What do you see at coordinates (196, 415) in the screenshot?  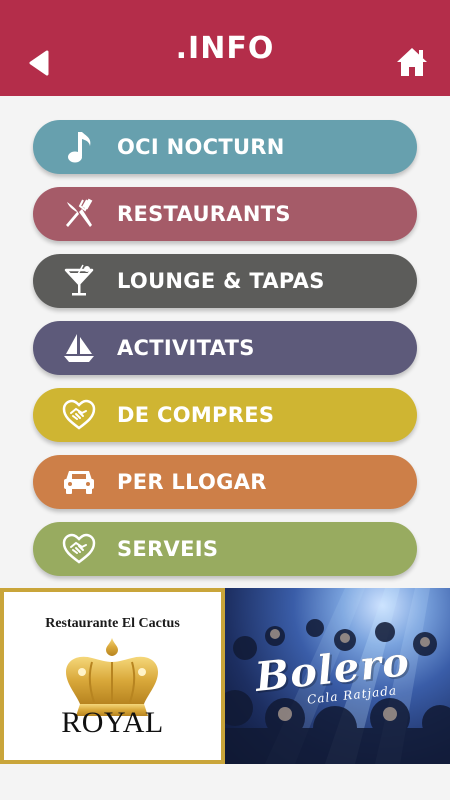 I see `menu-item-label: DE COMPRES` at bounding box center [196, 415].